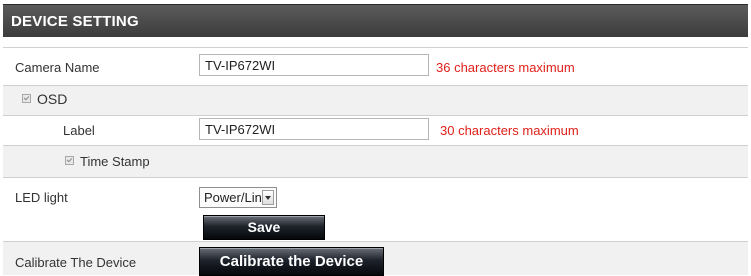 Image resolution: width=751 pixels, height=276 pixels. Describe the element at coordinates (268, 197) in the screenshot. I see `dropdown-arrow-icon` at that location.